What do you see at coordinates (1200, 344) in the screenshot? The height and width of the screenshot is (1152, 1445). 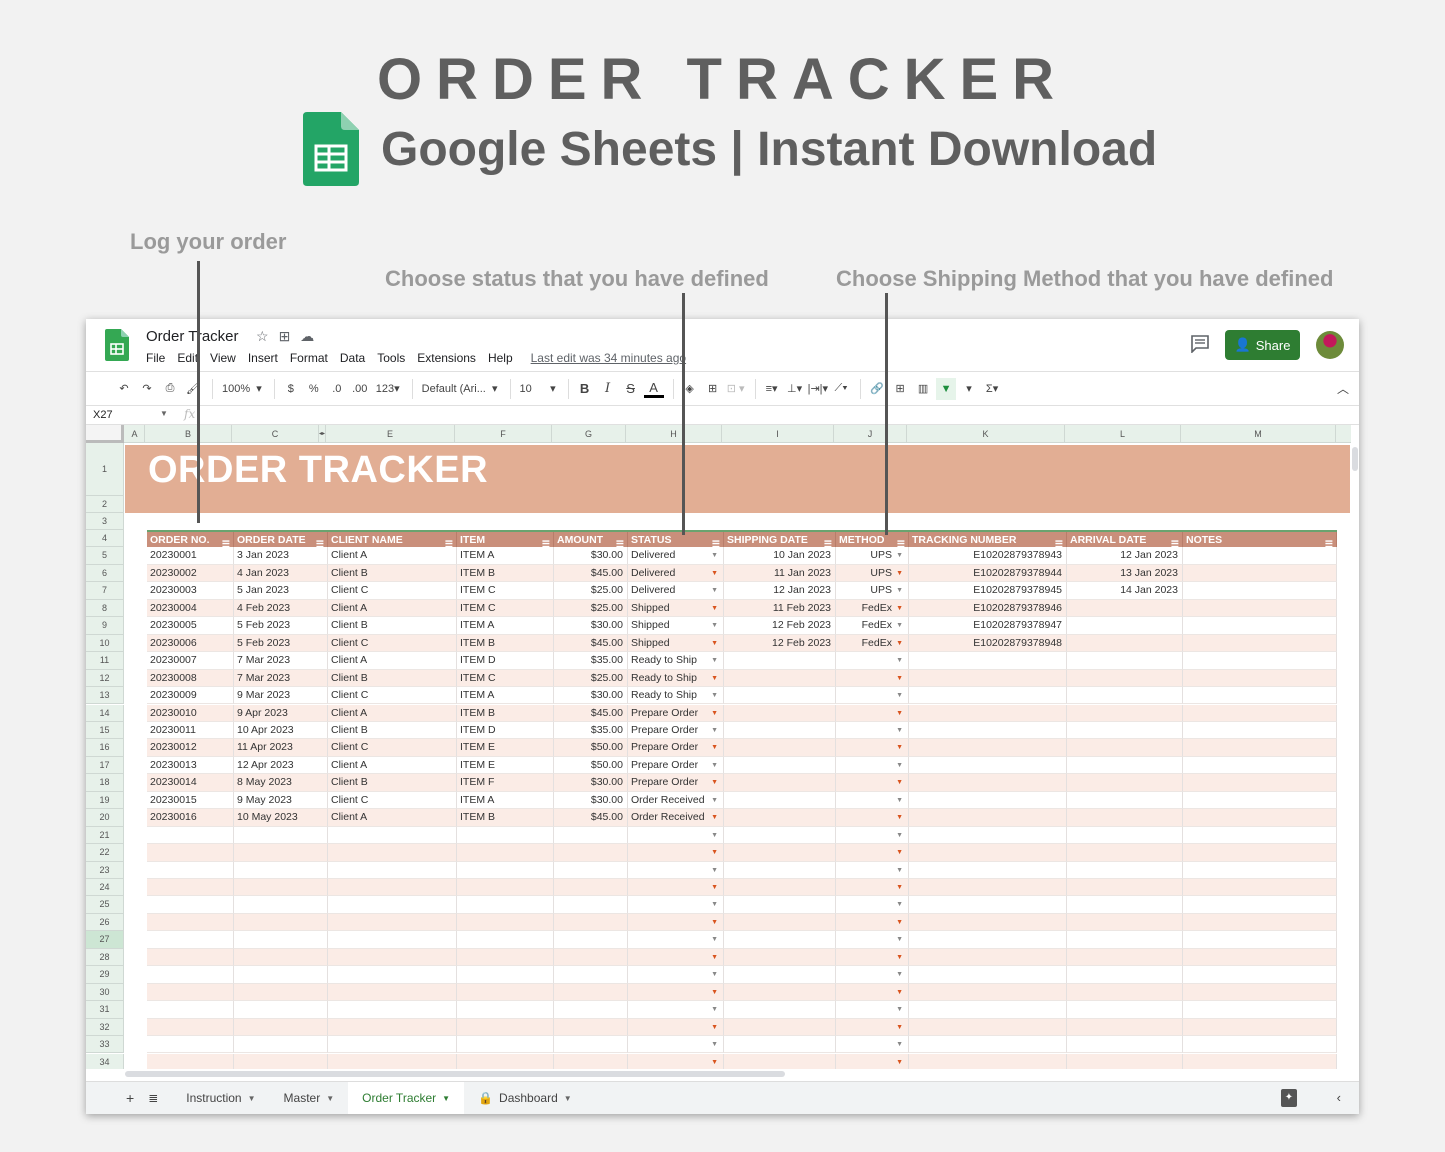 I see `comment-history-icon` at bounding box center [1200, 344].